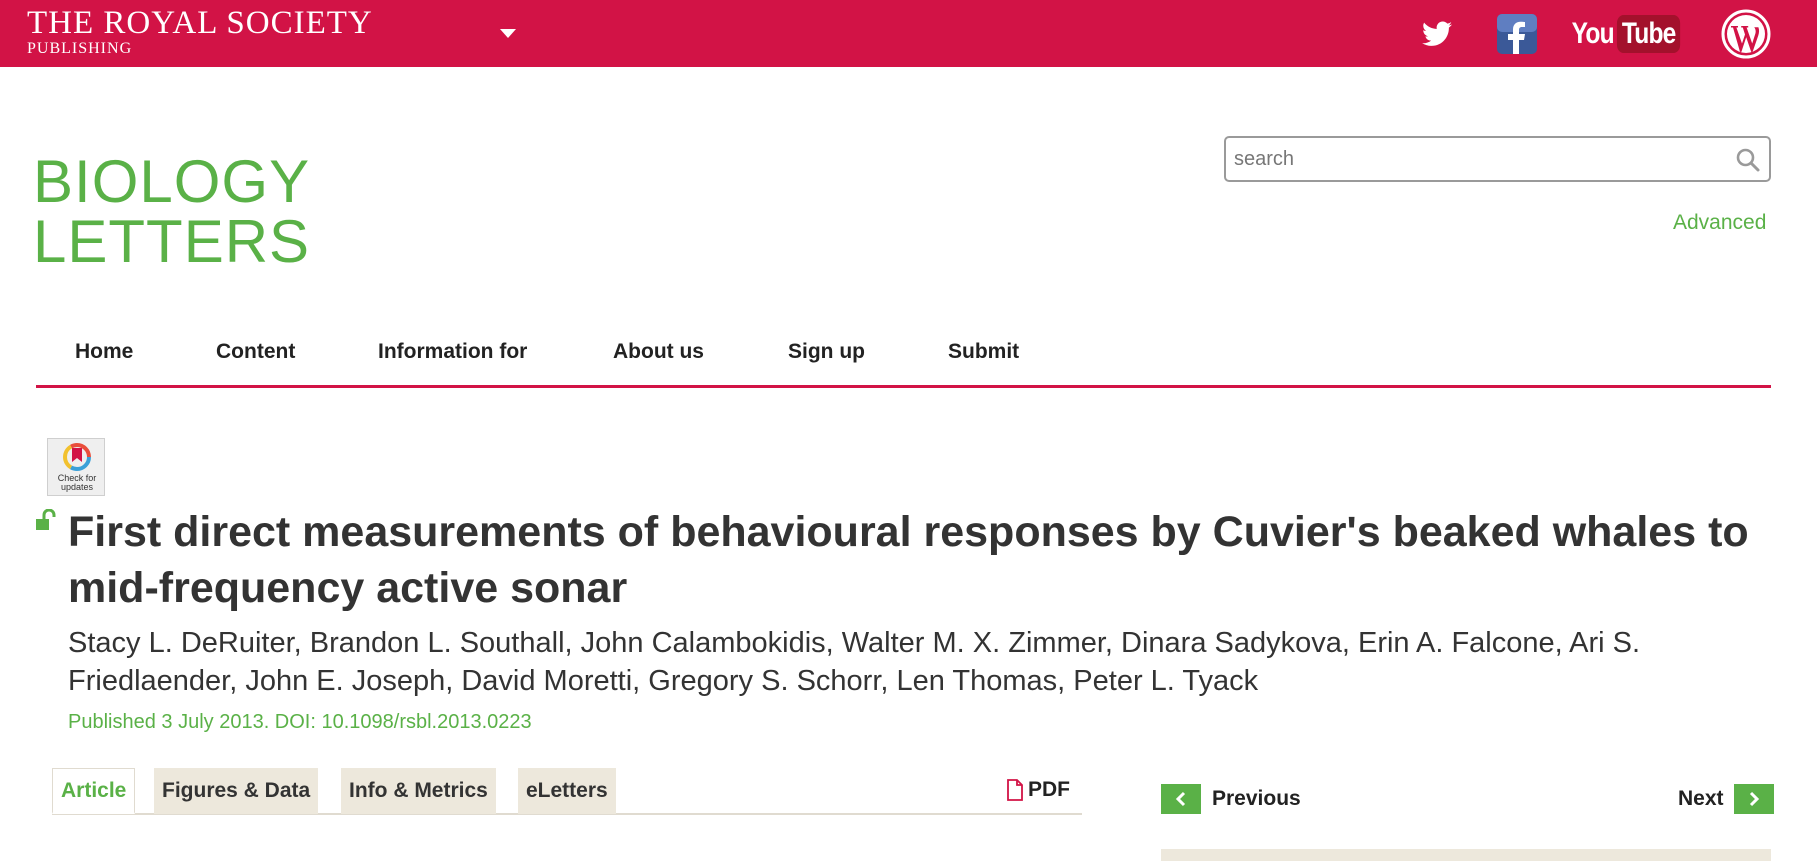 Image resolution: width=1817 pixels, height=861 pixels. I want to click on biology-letters-logo: BIOLOGY LETTERS, so click(171, 212).